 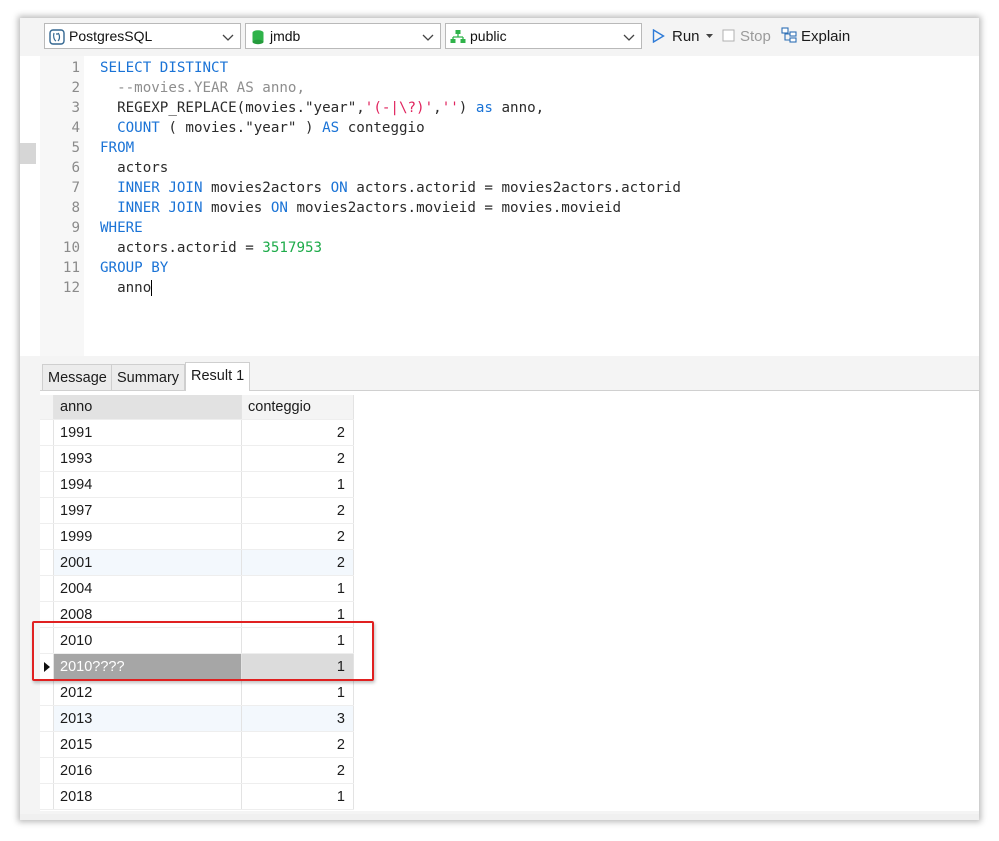 What do you see at coordinates (203, 651) in the screenshot?
I see `highlight-annotation` at bounding box center [203, 651].